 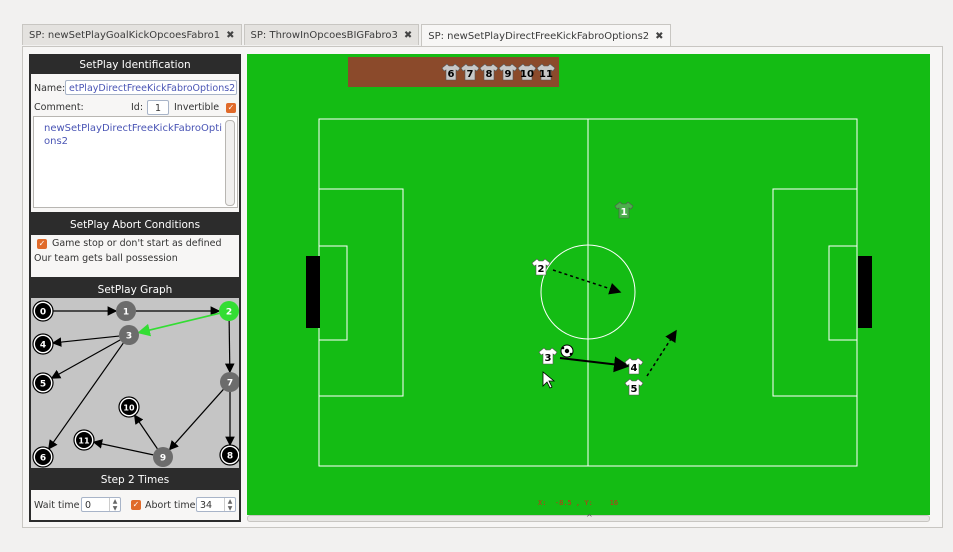 I want to click on abort-condition-1: Game stop or don't start as defined, so click(x=137, y=243).